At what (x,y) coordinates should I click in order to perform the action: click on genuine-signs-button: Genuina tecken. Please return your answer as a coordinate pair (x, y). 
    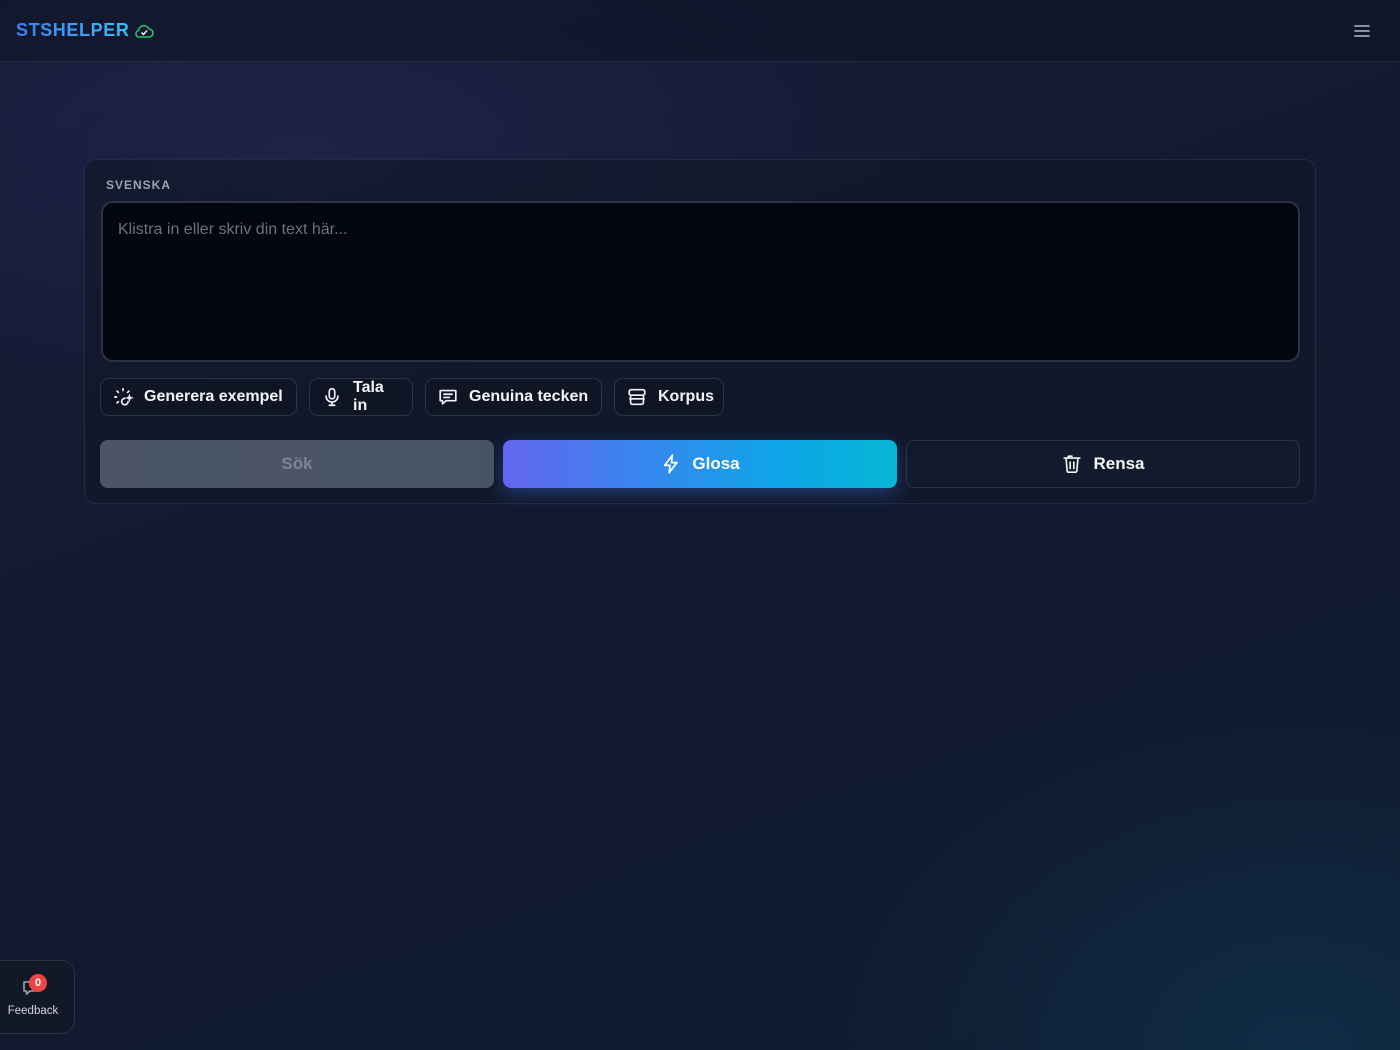
    Looking at the image, I should click on (513, 397).